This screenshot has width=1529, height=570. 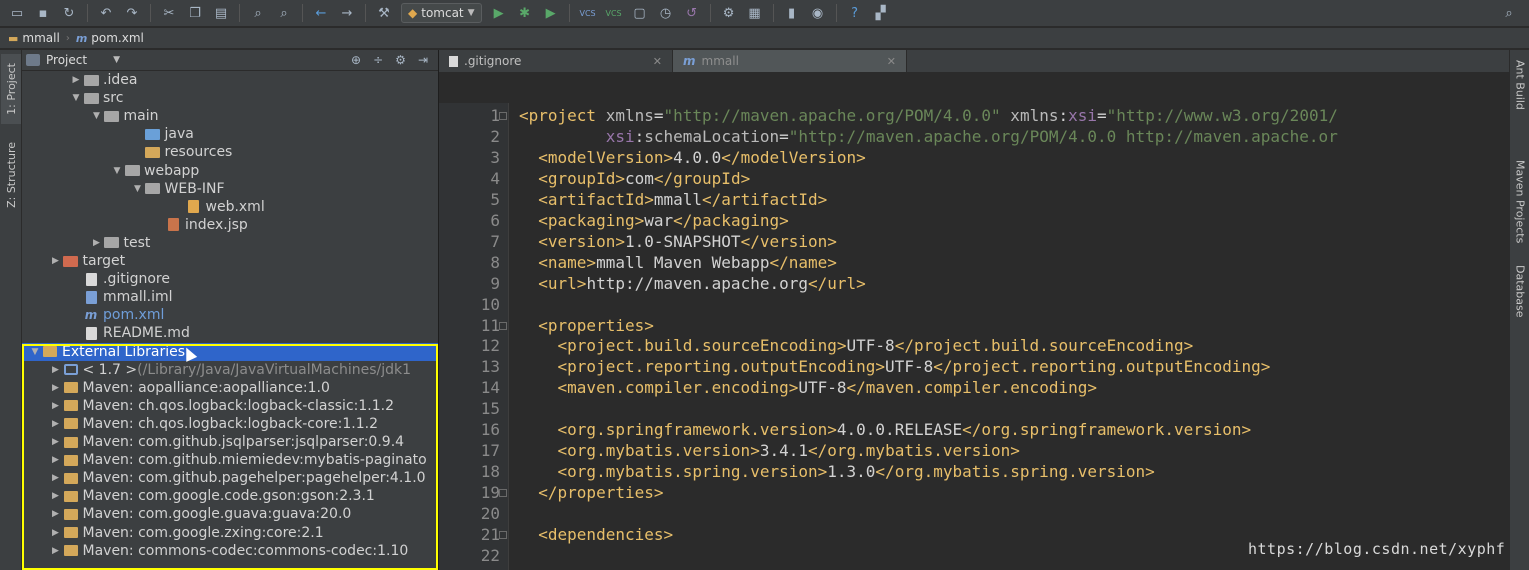 What do you see at coordinates (755, 13) in the screenshot?
I see `project-structure-icon: ▦` at bounding box center [755, 13].